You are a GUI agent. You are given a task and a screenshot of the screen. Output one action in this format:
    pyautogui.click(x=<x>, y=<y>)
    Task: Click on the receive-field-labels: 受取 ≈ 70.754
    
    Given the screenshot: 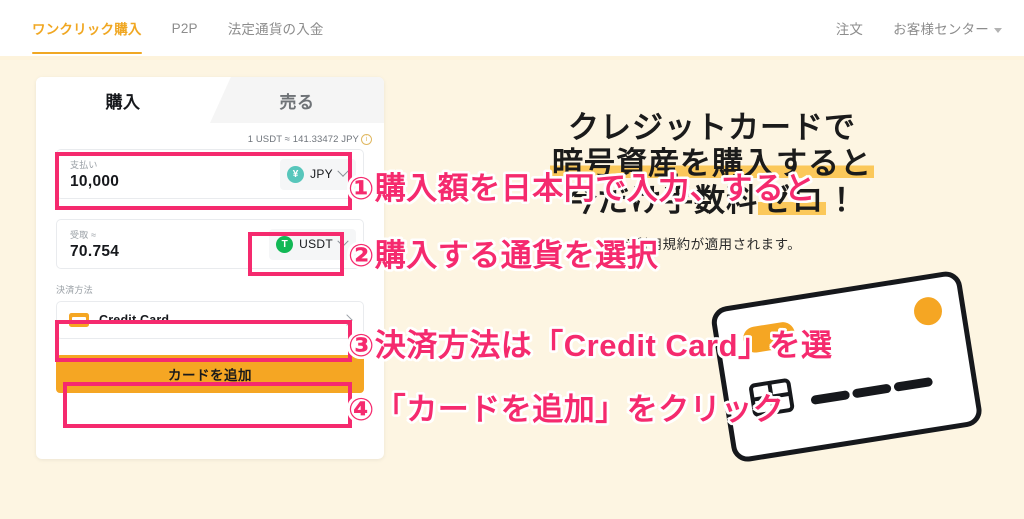 What is the action you would take?
    pyautogui.click(x=94, y=244)
    